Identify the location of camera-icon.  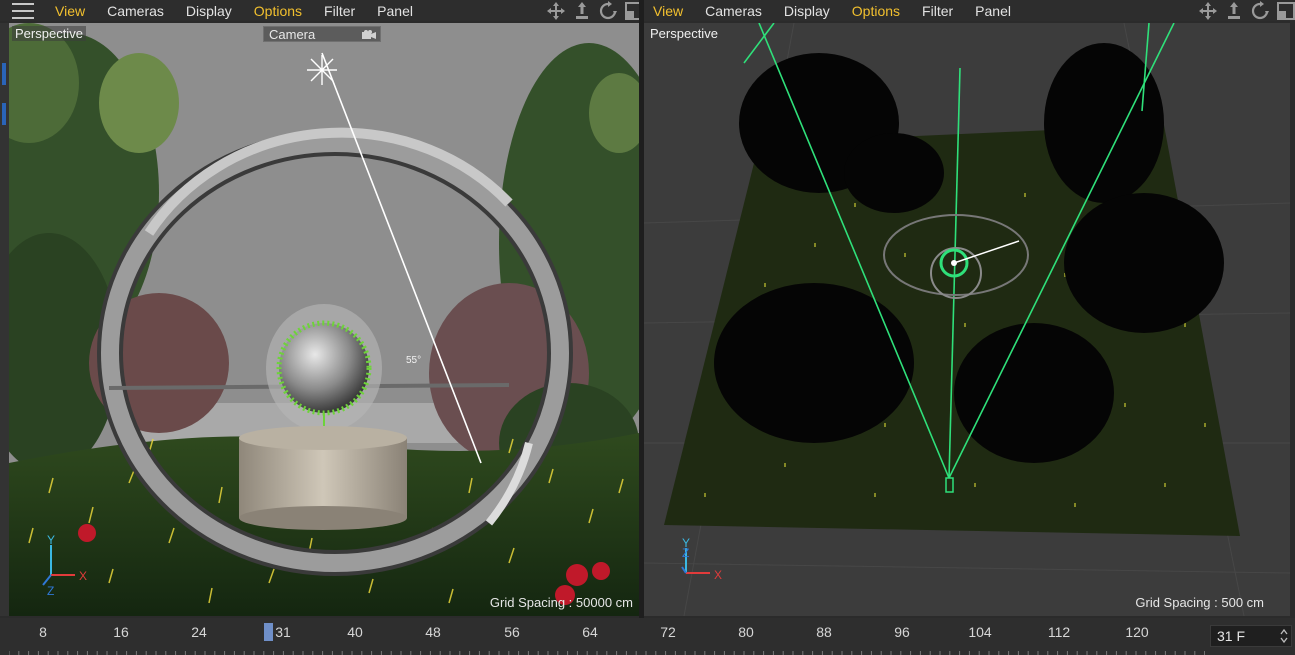
(369, 34).